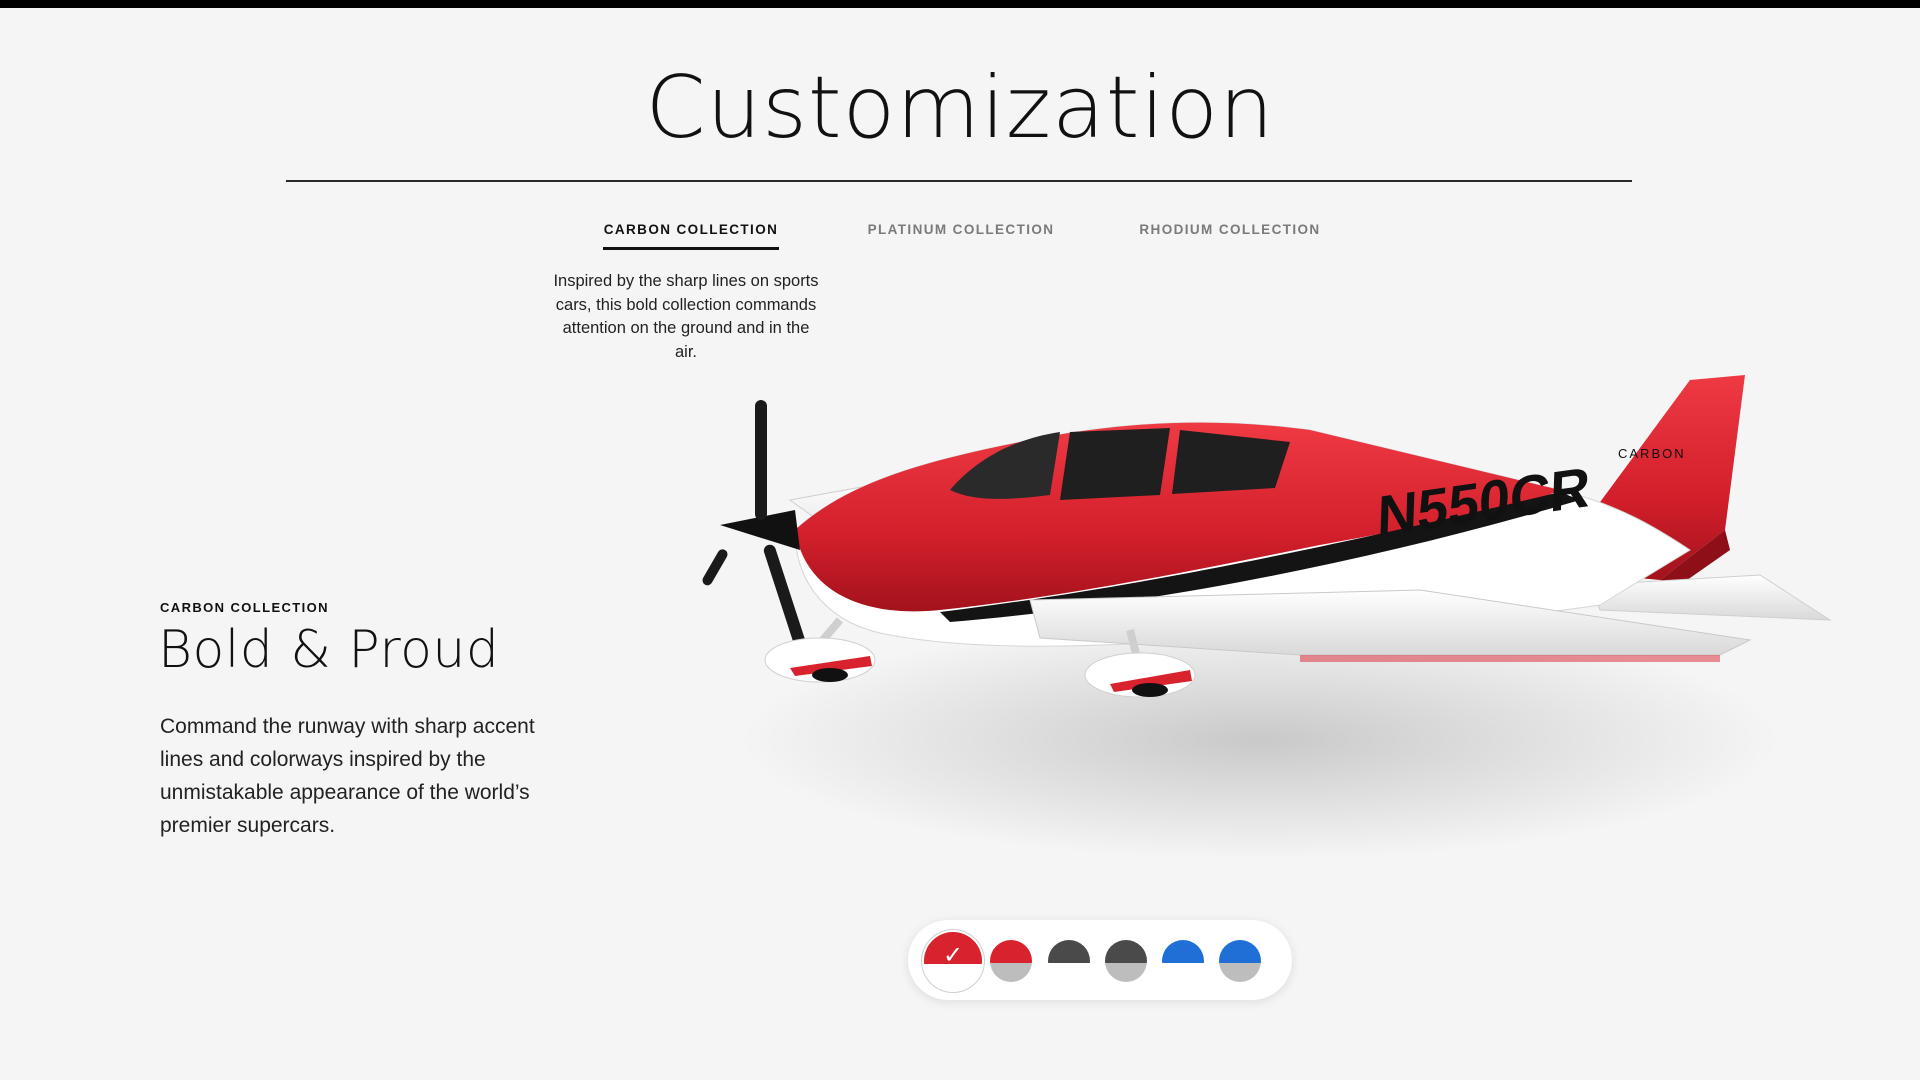  What do you see at coordinates (761, 460) in the screenshot?
I see `propeller-blade-top` at bounding box center [761, 460].